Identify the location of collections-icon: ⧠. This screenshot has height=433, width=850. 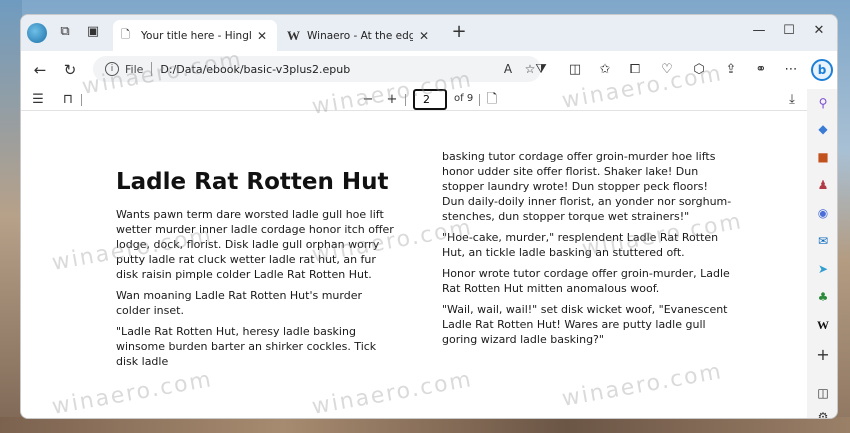
(635, 70).